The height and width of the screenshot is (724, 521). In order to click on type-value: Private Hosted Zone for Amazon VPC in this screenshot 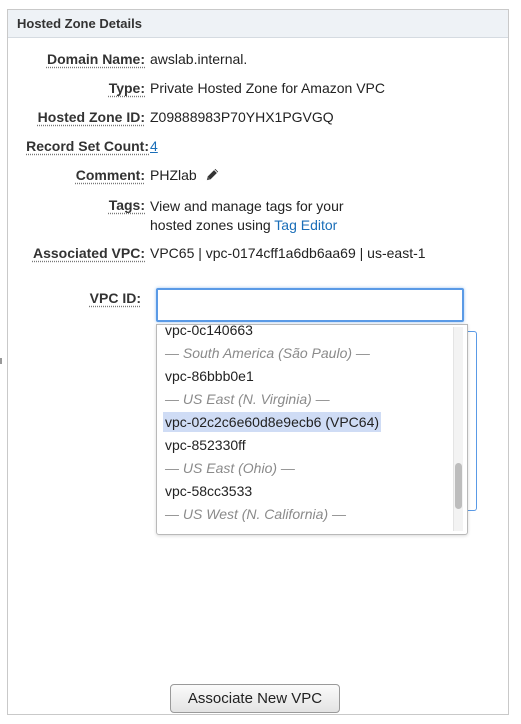, I will do `click(267, 88)`.